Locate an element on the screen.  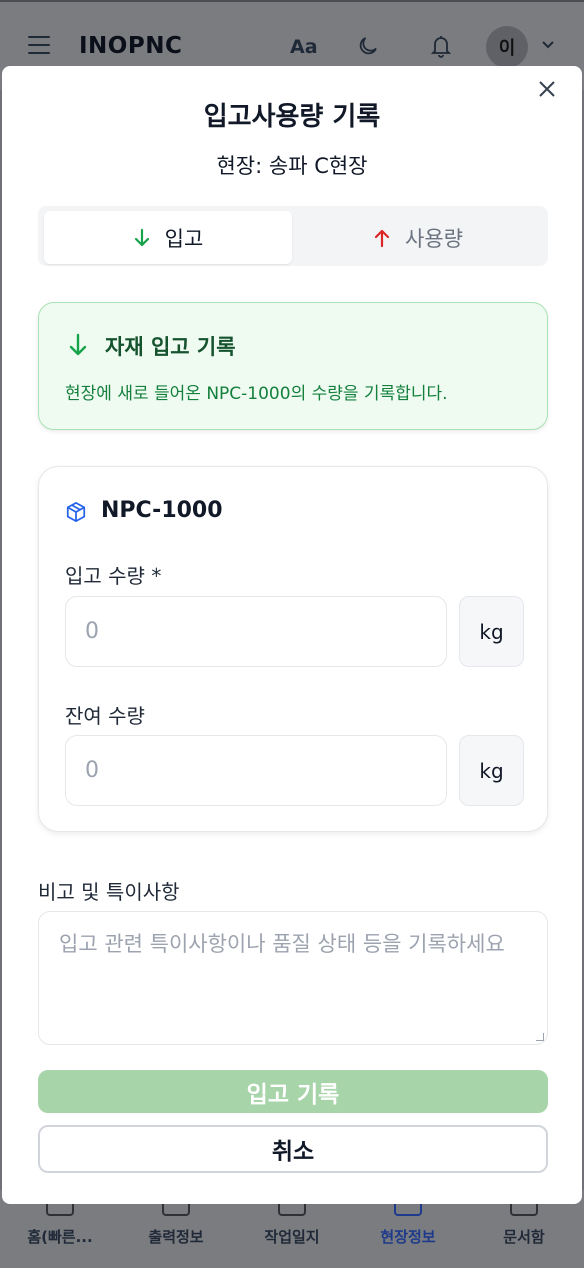
chevron-down-icon is located at coordinates (548, 45).